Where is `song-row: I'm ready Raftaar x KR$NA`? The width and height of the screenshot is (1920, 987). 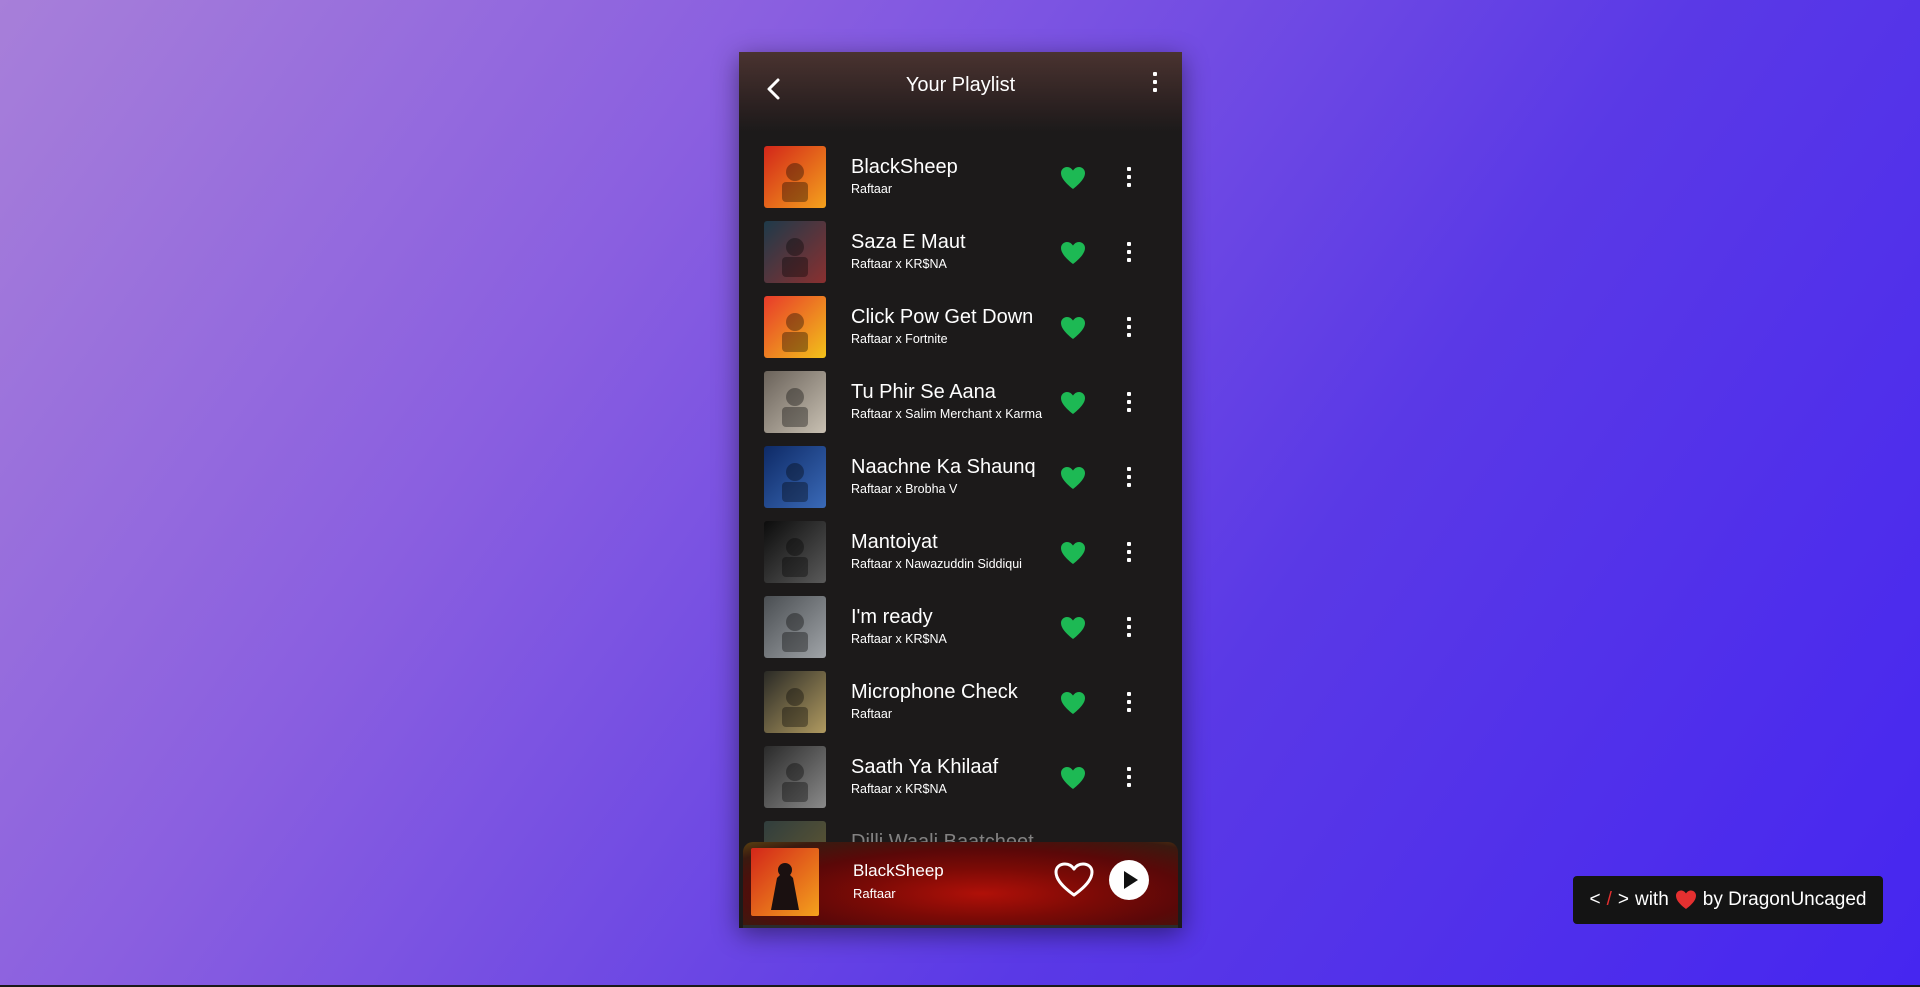 song-row: I'm ready Raftaar x KR$NA is located at coordinates (960, 633).